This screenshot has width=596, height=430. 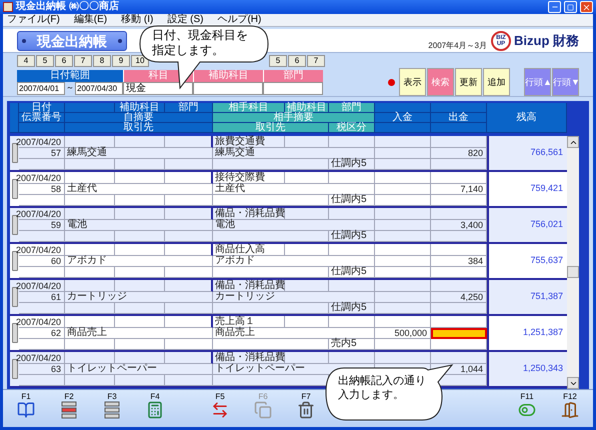 What do you see at coordinates (573, 272) in the screenshot?
I see `scroll-thumb` at bounding box center [573, 272].